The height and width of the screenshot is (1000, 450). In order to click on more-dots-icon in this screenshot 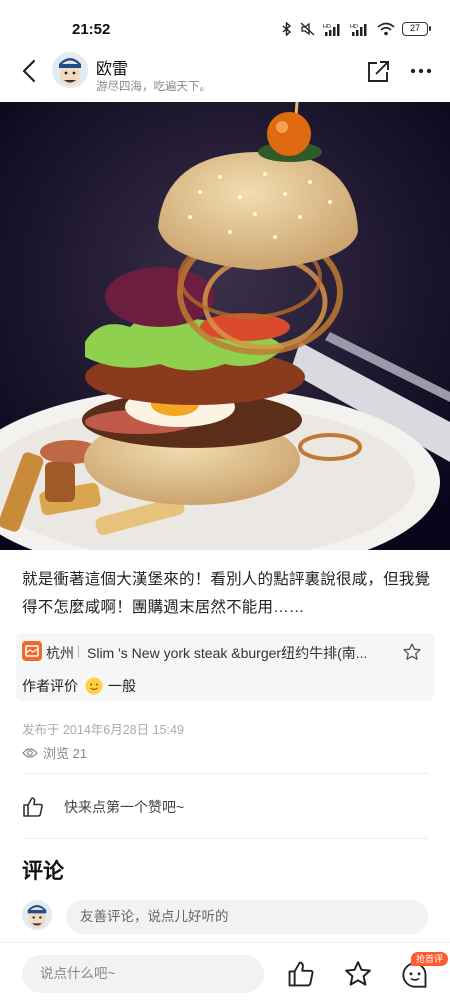, I will do `click(421, 71)`.